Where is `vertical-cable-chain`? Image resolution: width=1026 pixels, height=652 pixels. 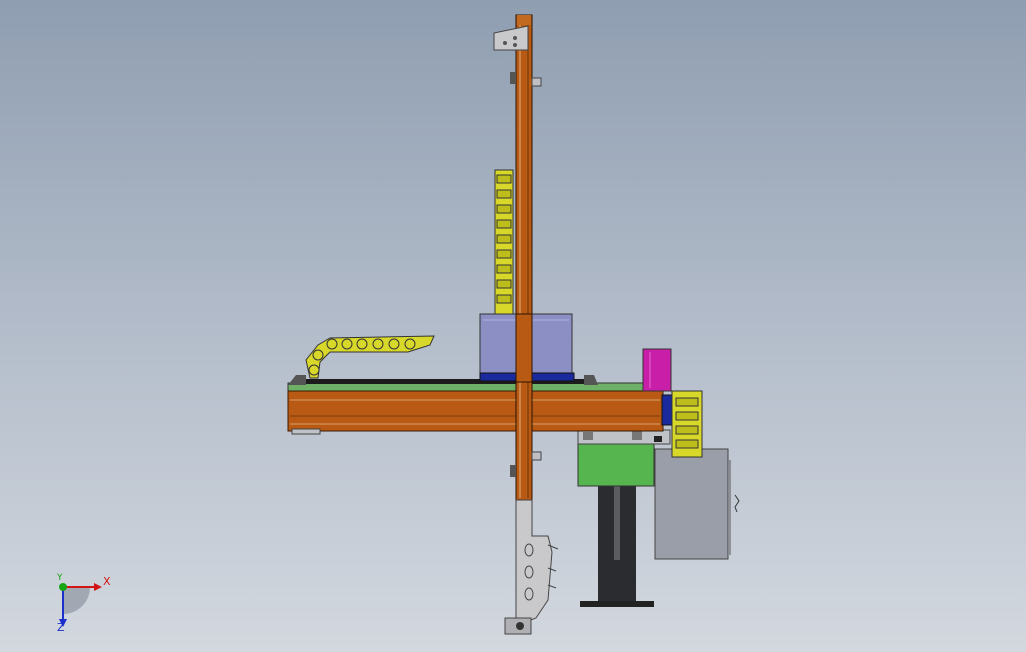 vertical-cable-chain is located at coordinates (504, 242).